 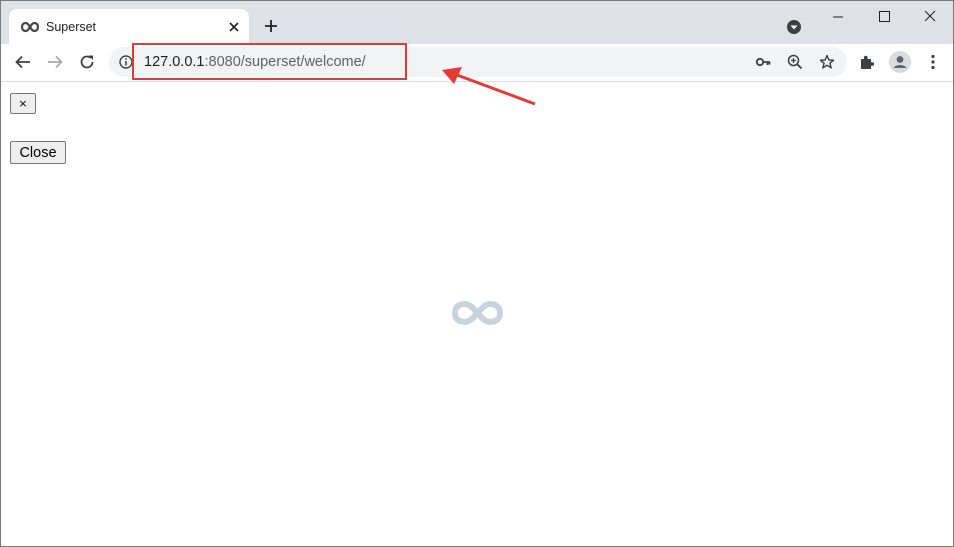 I want to click on tab-title: Superset, so click(x=71, y=27).